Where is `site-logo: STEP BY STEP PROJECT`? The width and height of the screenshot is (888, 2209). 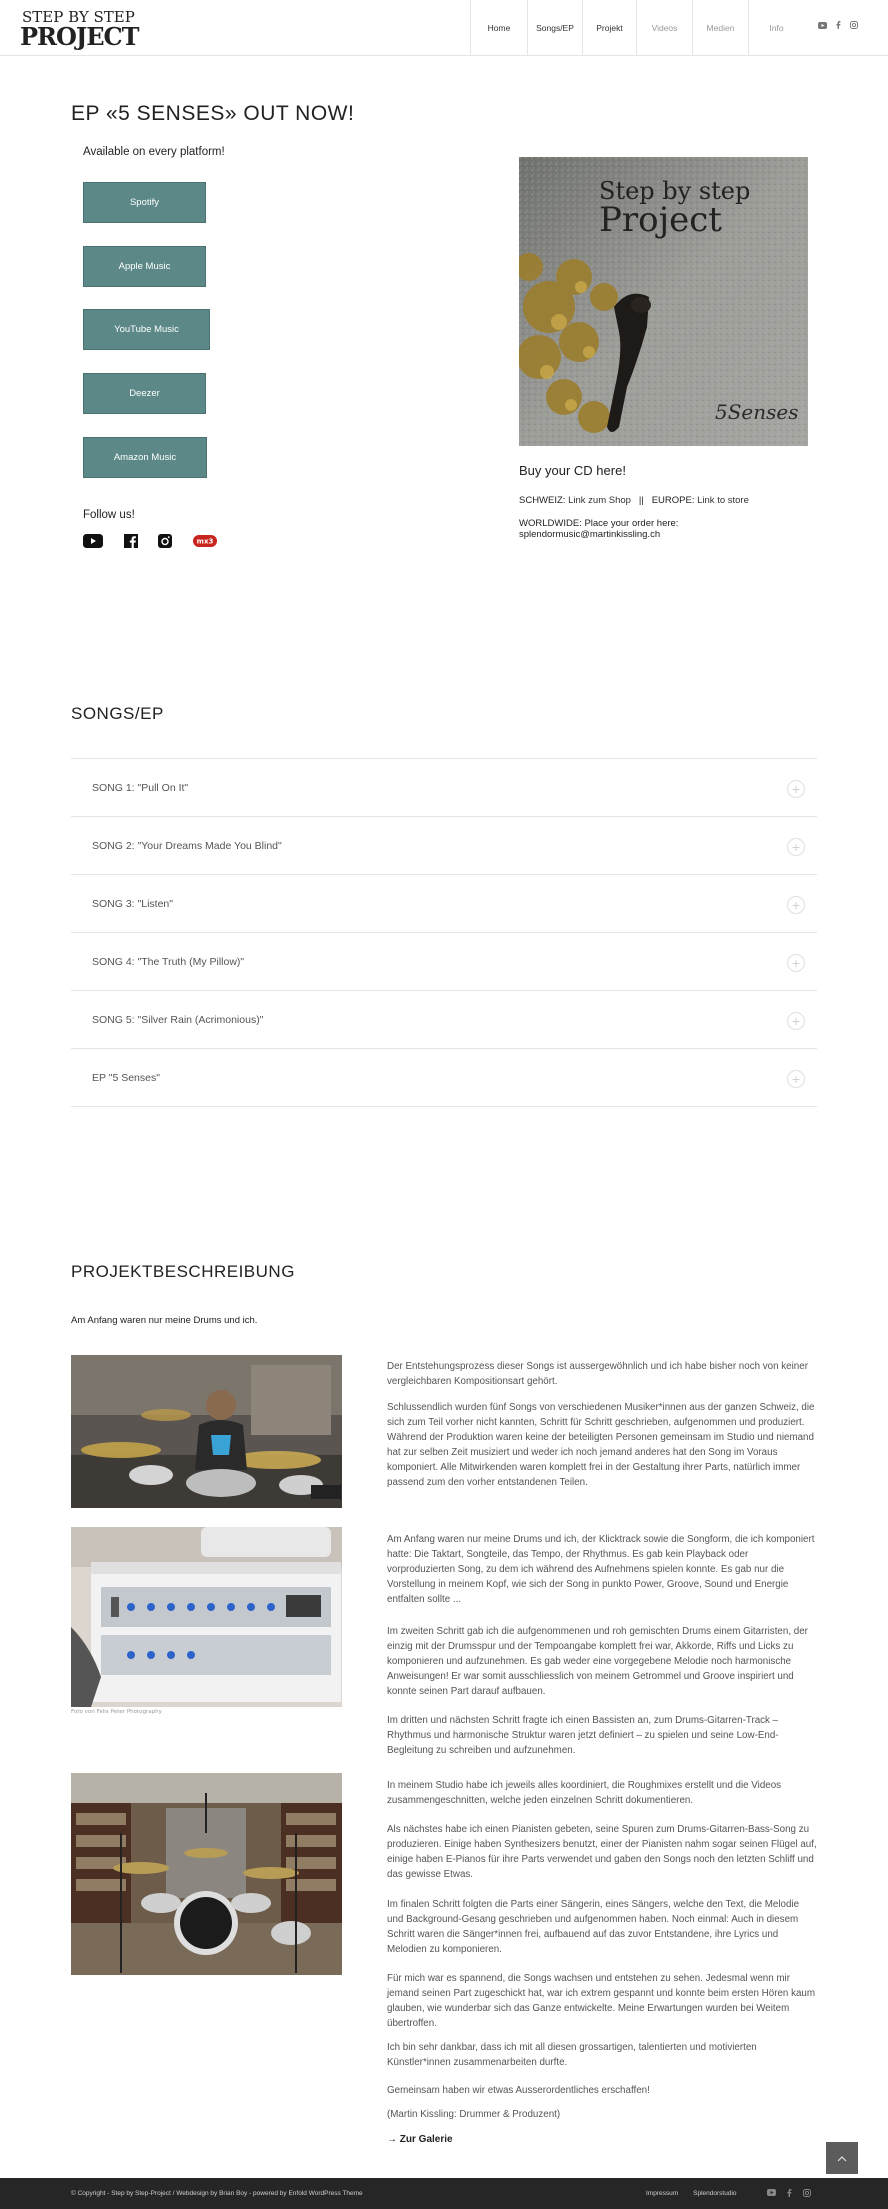
site-logo: STEP BY STEP PROJECT is located at coordinates (80, 28).